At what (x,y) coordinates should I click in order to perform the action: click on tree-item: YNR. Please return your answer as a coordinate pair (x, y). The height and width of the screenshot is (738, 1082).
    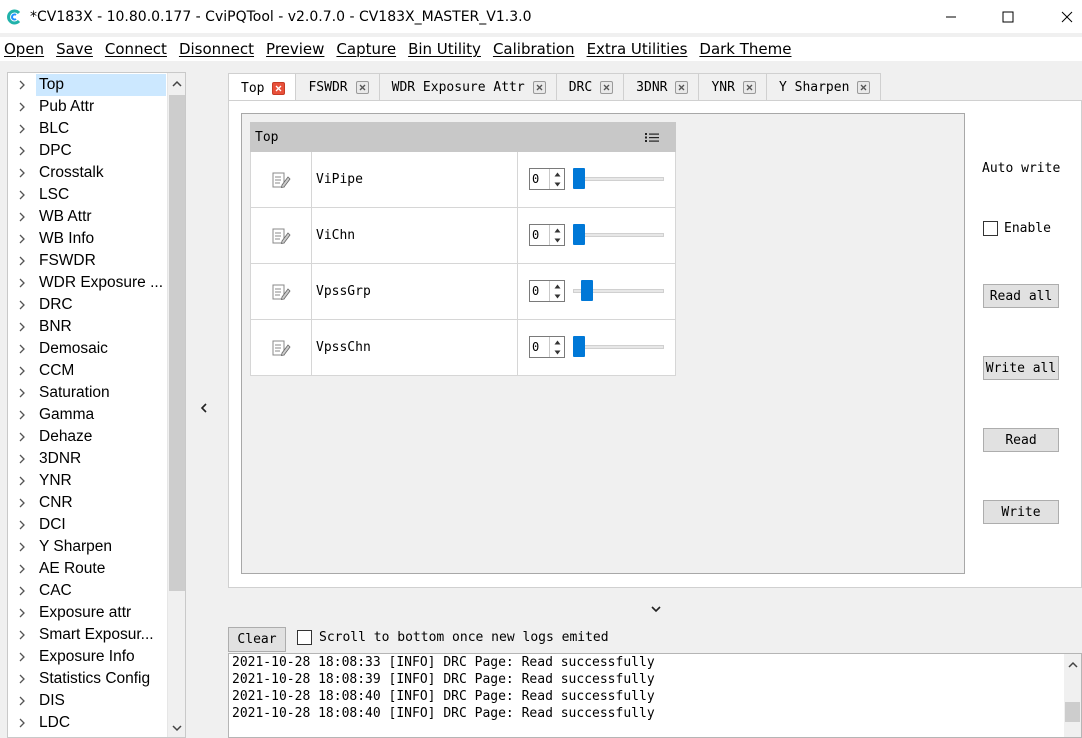
    Looking at the image, I should click on (88, 481).